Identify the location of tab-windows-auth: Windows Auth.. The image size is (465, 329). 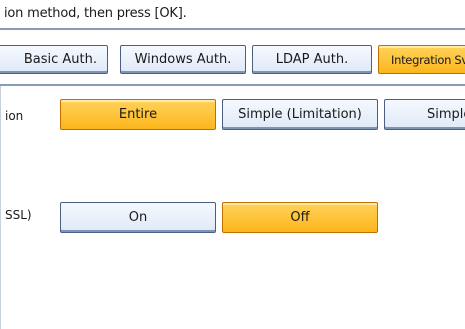
(183, 59).